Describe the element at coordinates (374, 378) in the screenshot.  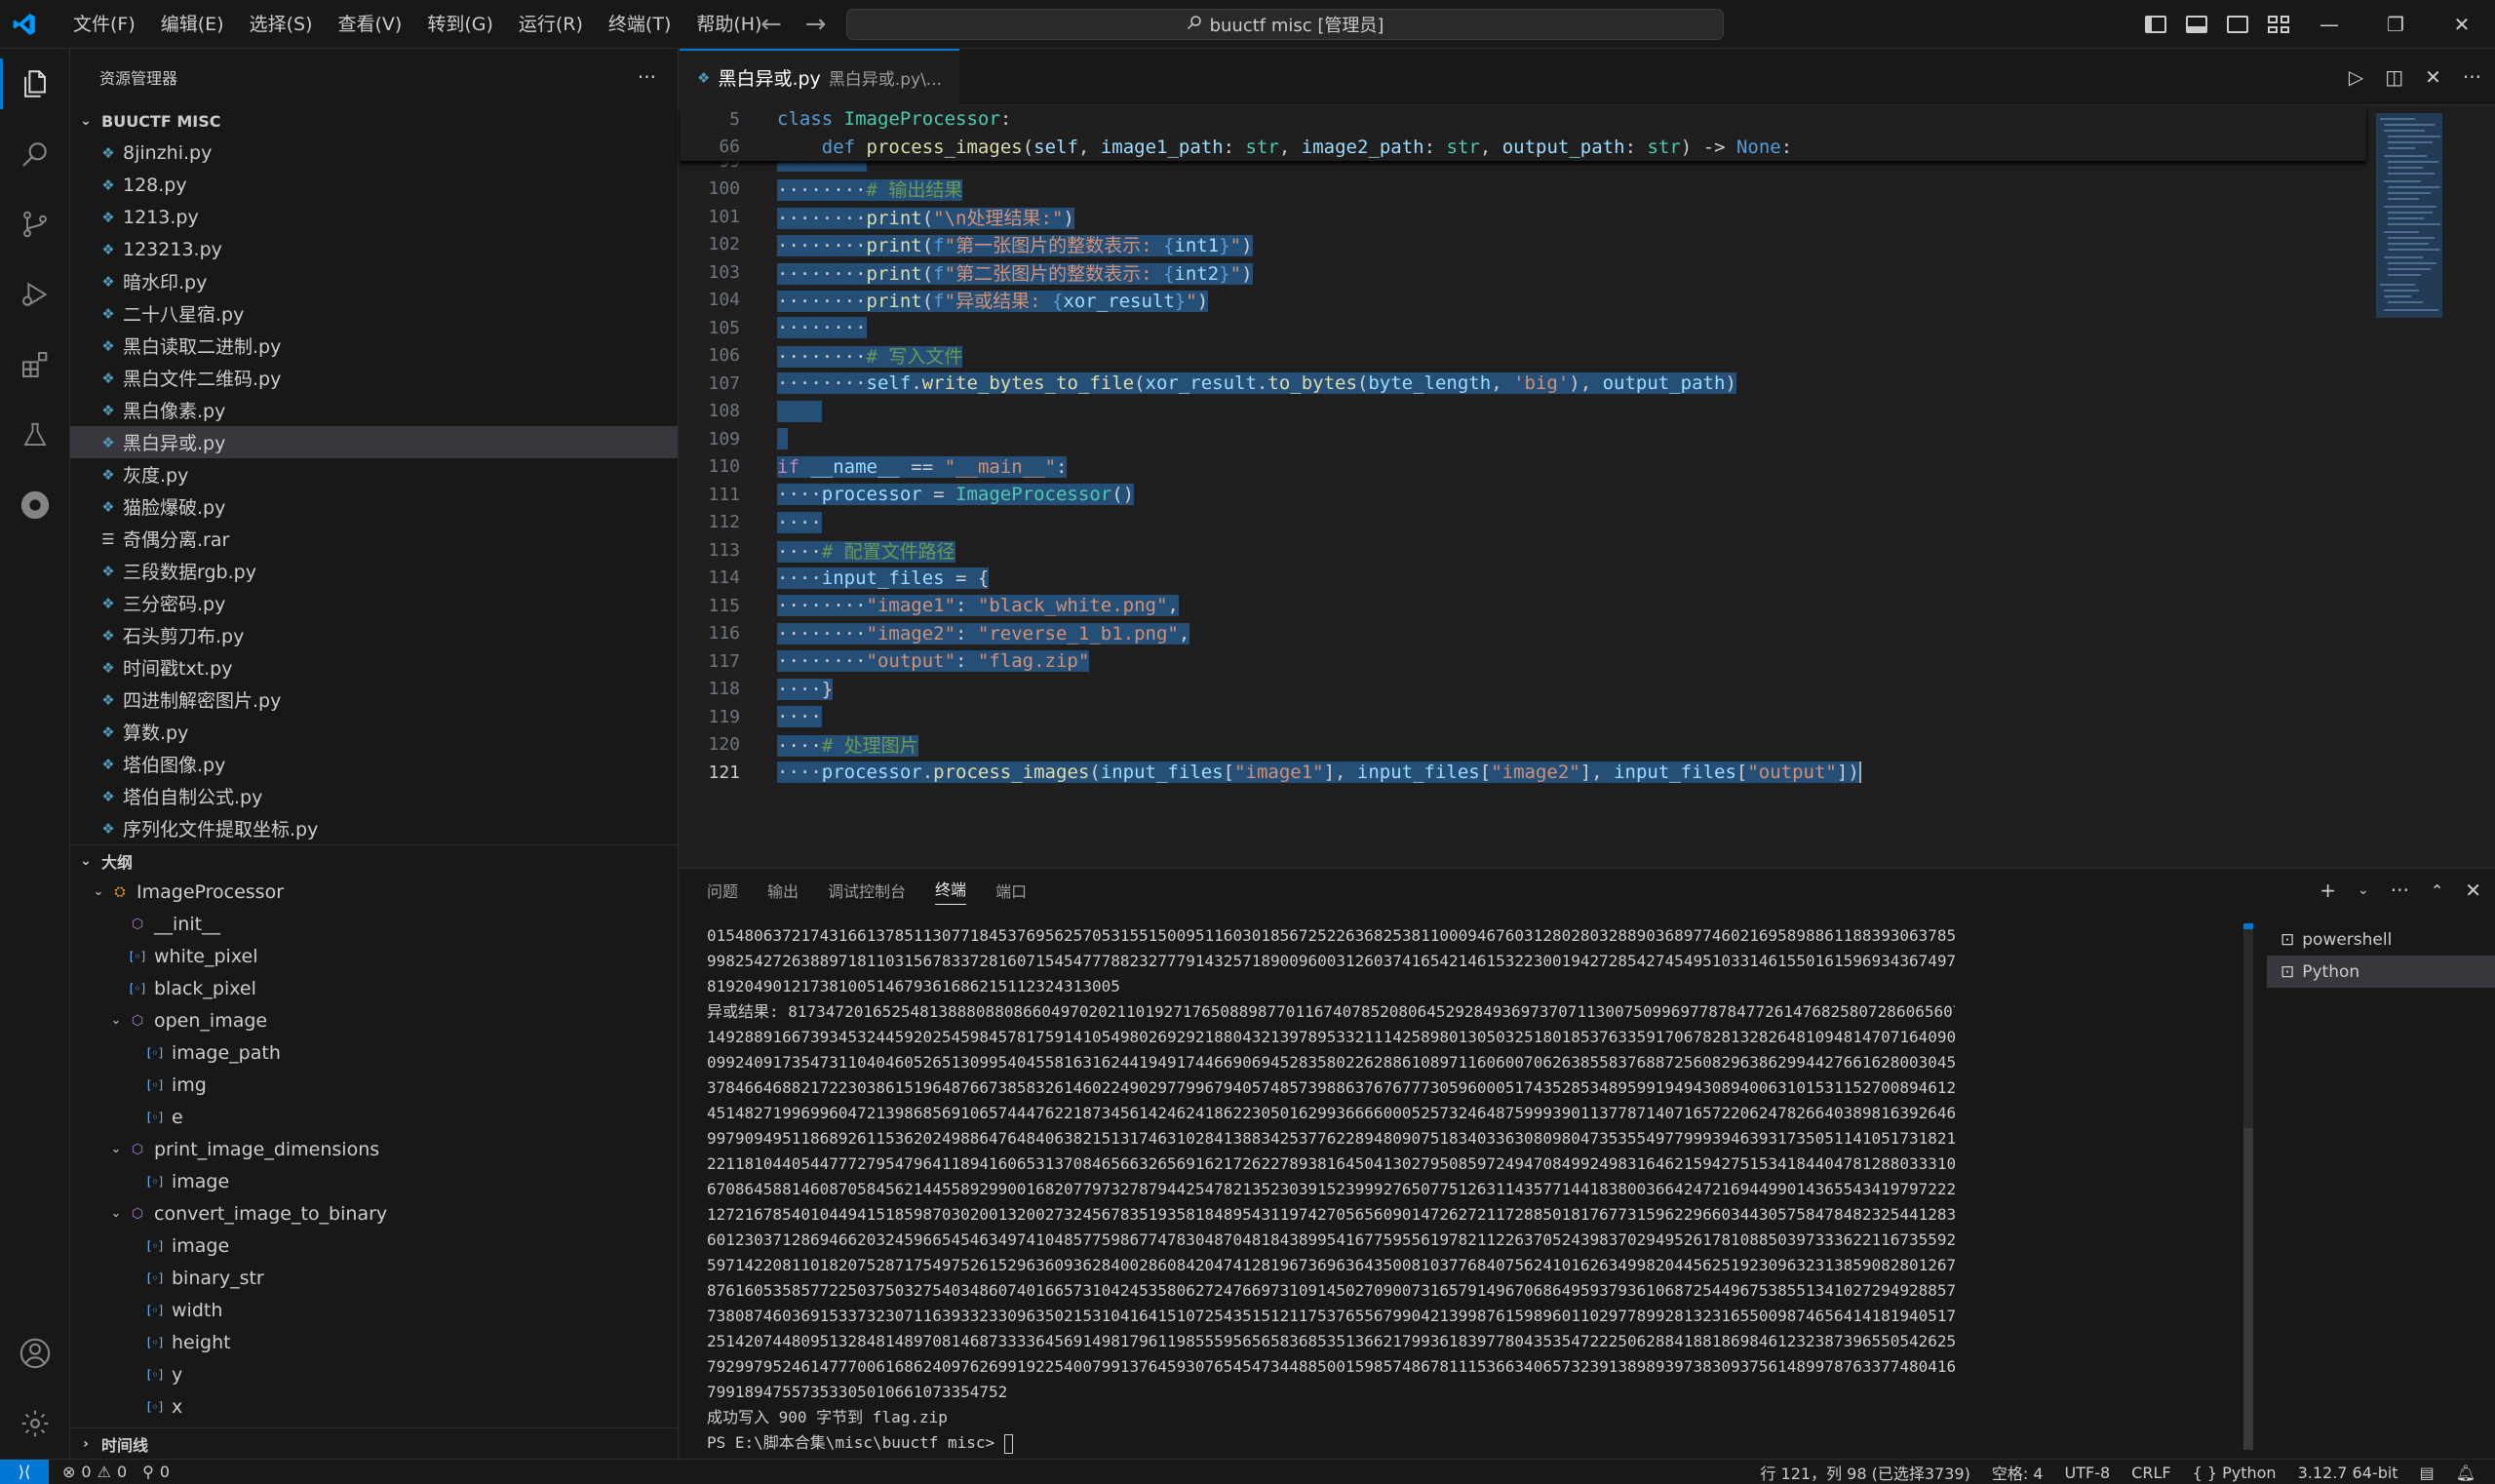
I see `file-tree-item: ❖ 黑白文件二维码.py` at that location.